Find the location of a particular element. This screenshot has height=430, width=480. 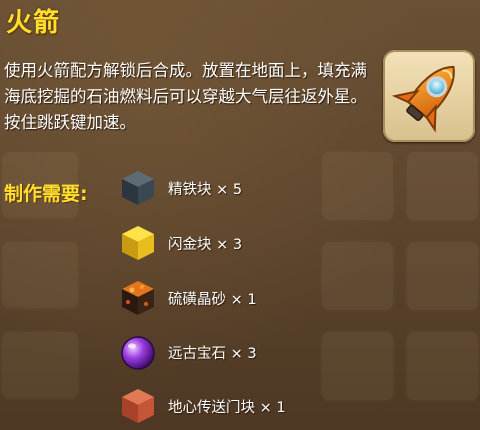

material-row: 精铁块 × 5 is located at coordinates (180, 188).